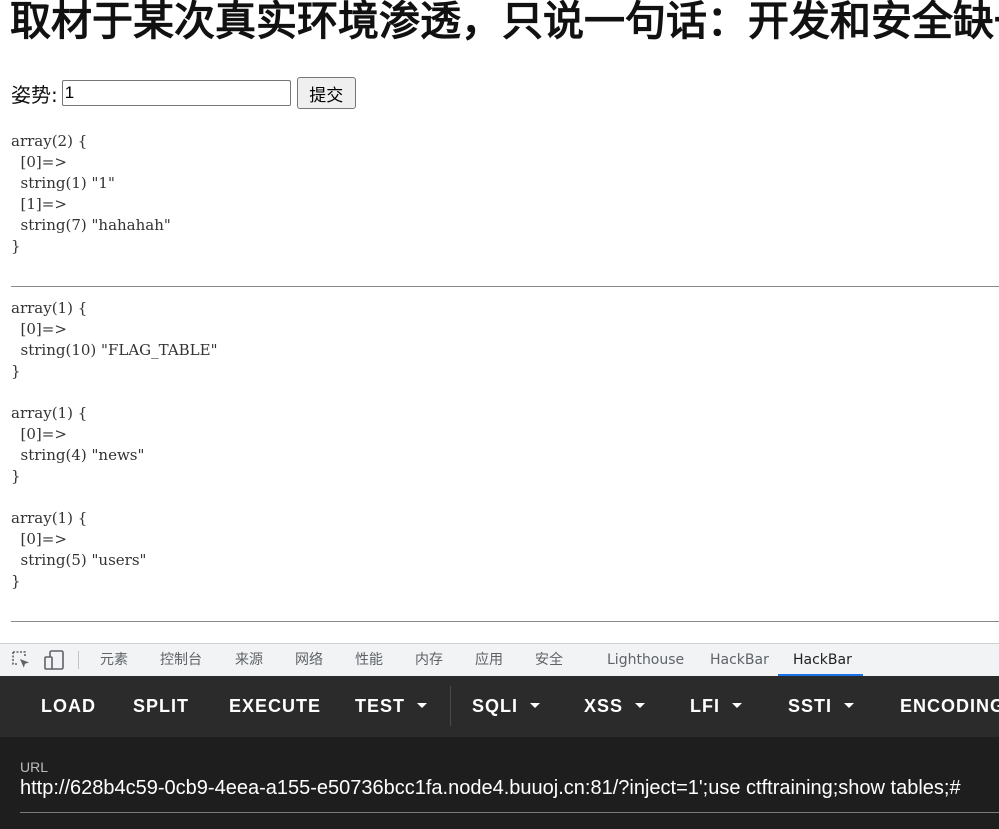  I want to click on lfi-dropdown: LFI, so click(716, 706).